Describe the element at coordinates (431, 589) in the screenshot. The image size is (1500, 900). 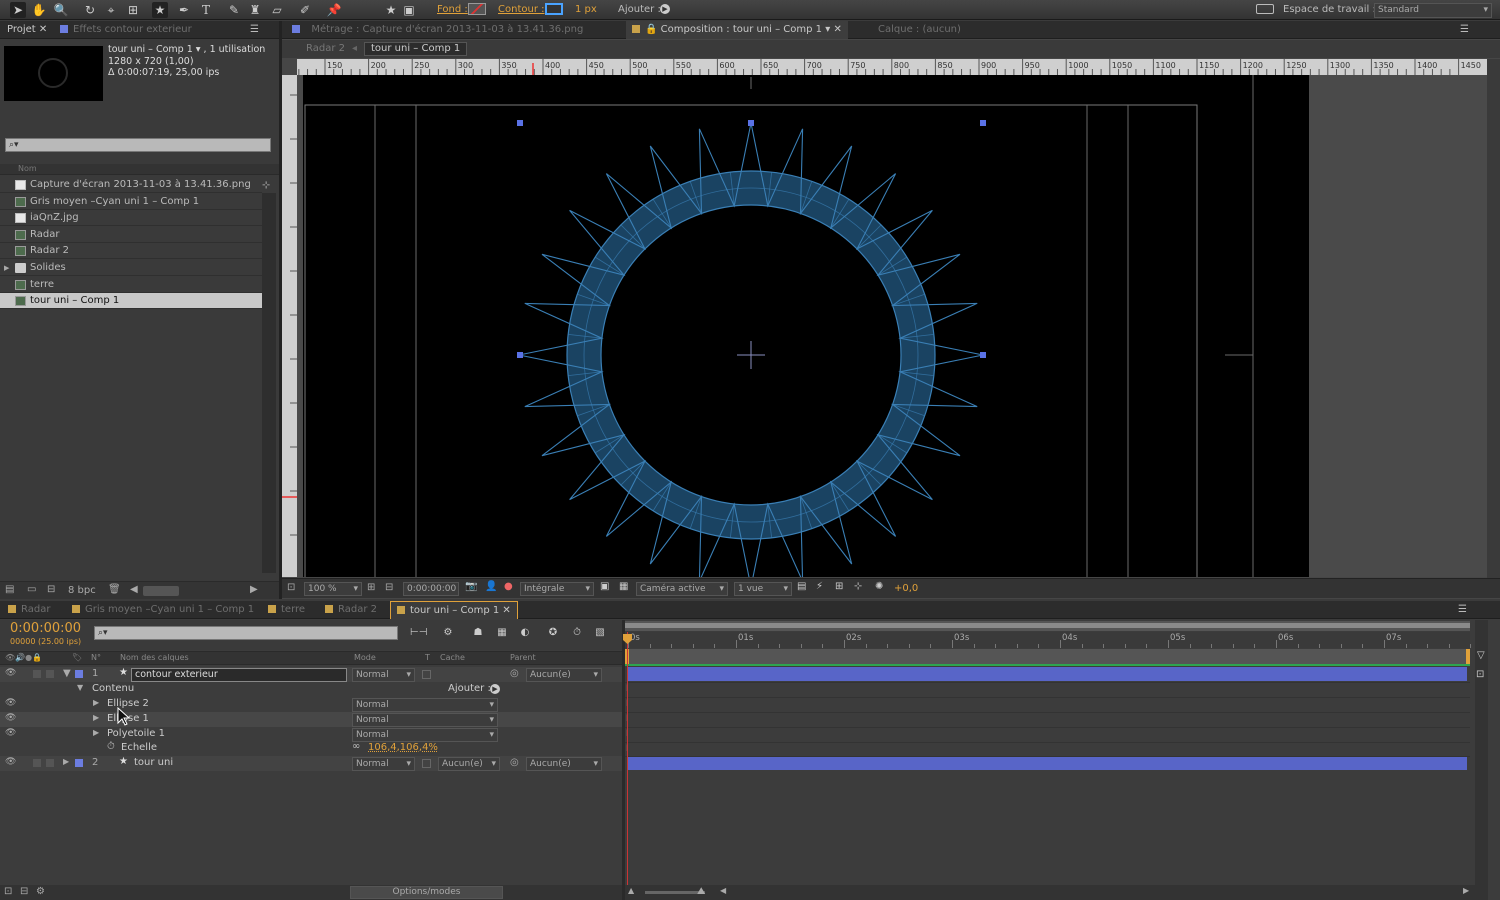
I see `viewer-timecode: 0:00:00:00` at that location.